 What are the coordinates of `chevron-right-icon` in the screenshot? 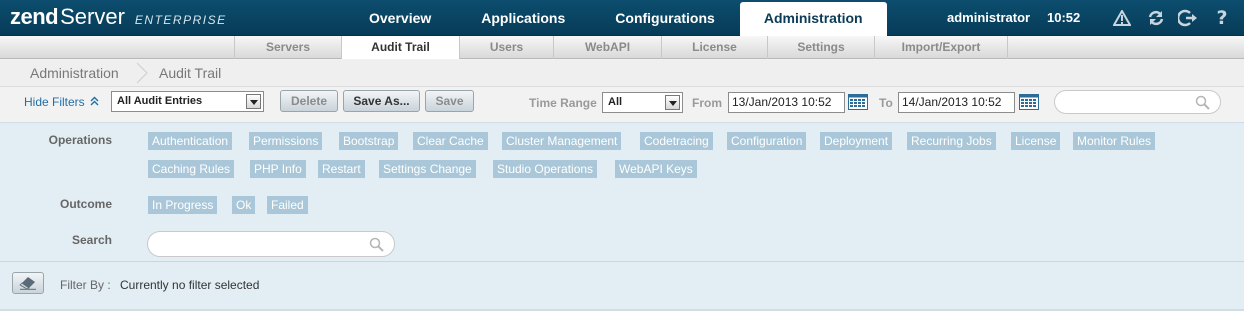 It's located at (142, 73).